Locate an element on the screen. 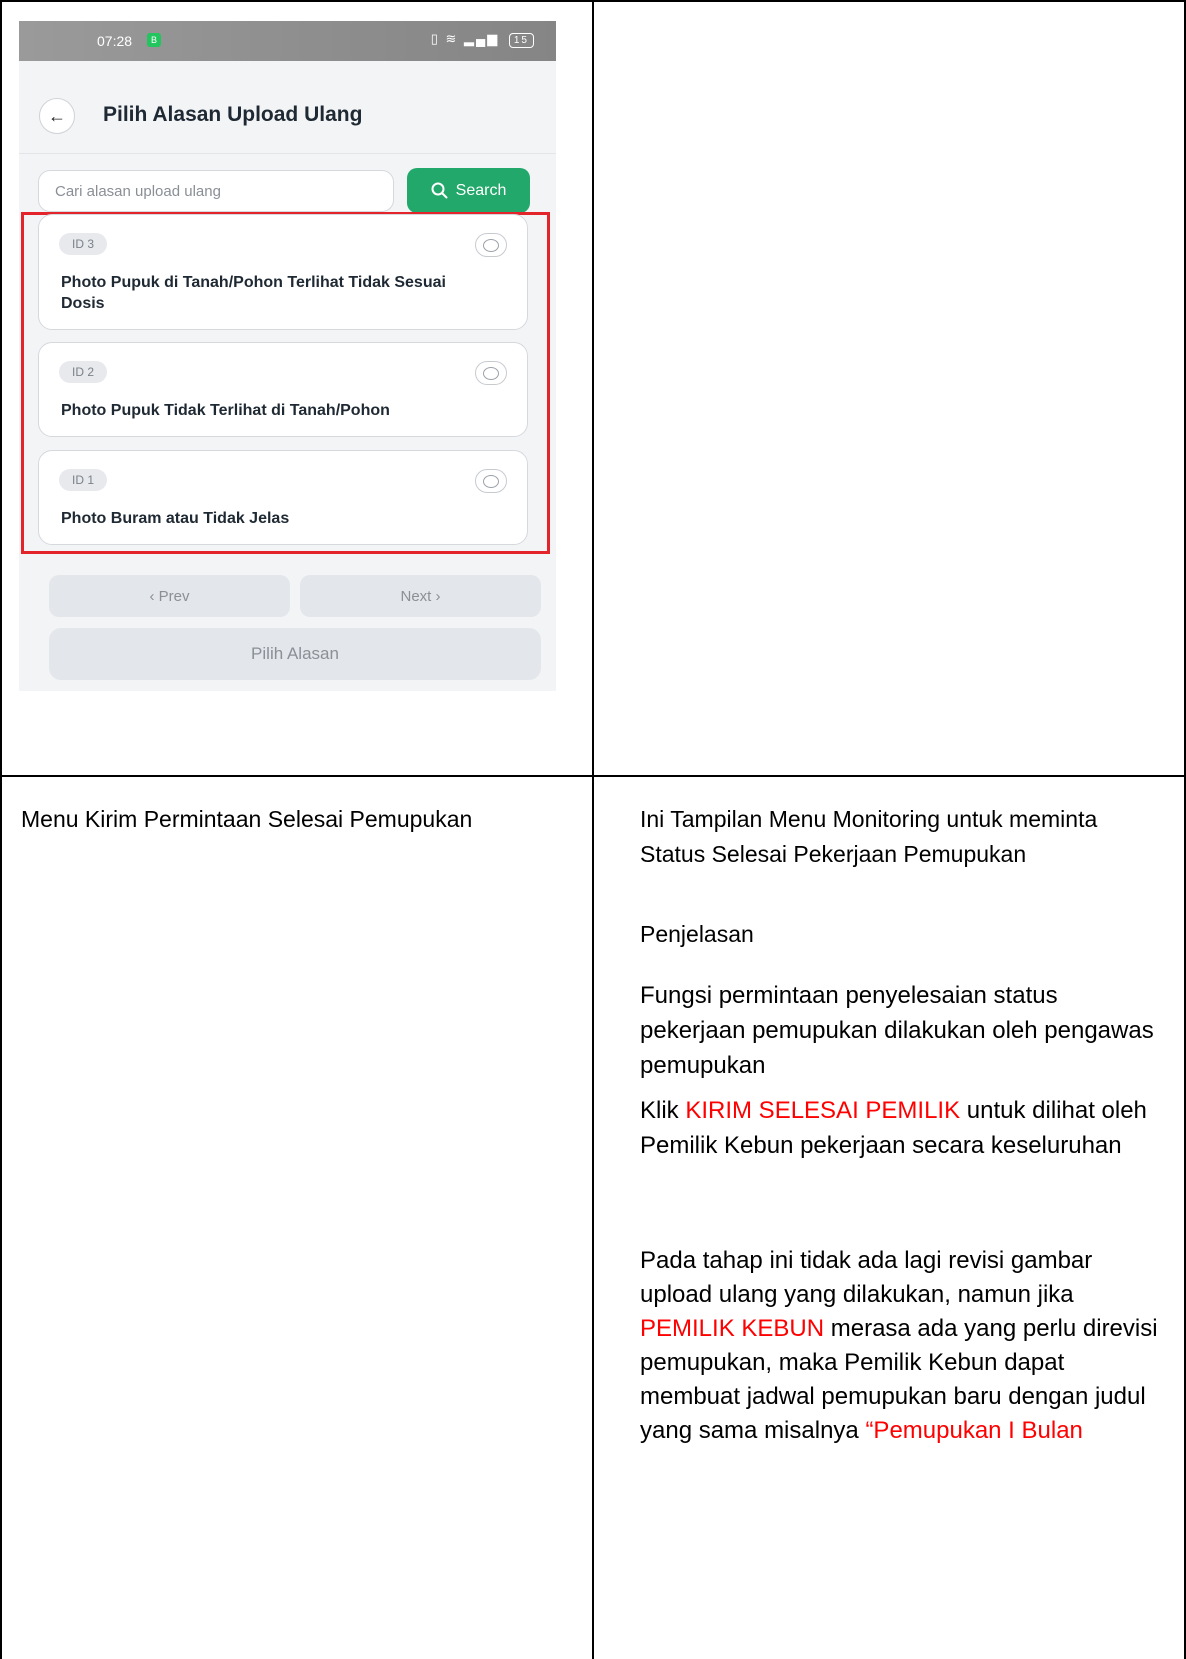 Image resolution: width=1186 pixels, height=1659 pixels. page-title: Pilih Alasan Upload Ulang is located at coordinates (233, 114).